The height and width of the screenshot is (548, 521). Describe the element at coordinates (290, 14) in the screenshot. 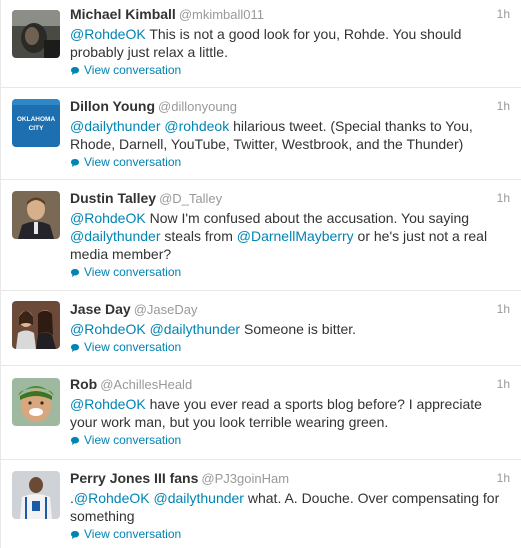

I see `tweet-header: Michael Kimball @mkimball011 1h` at that location.